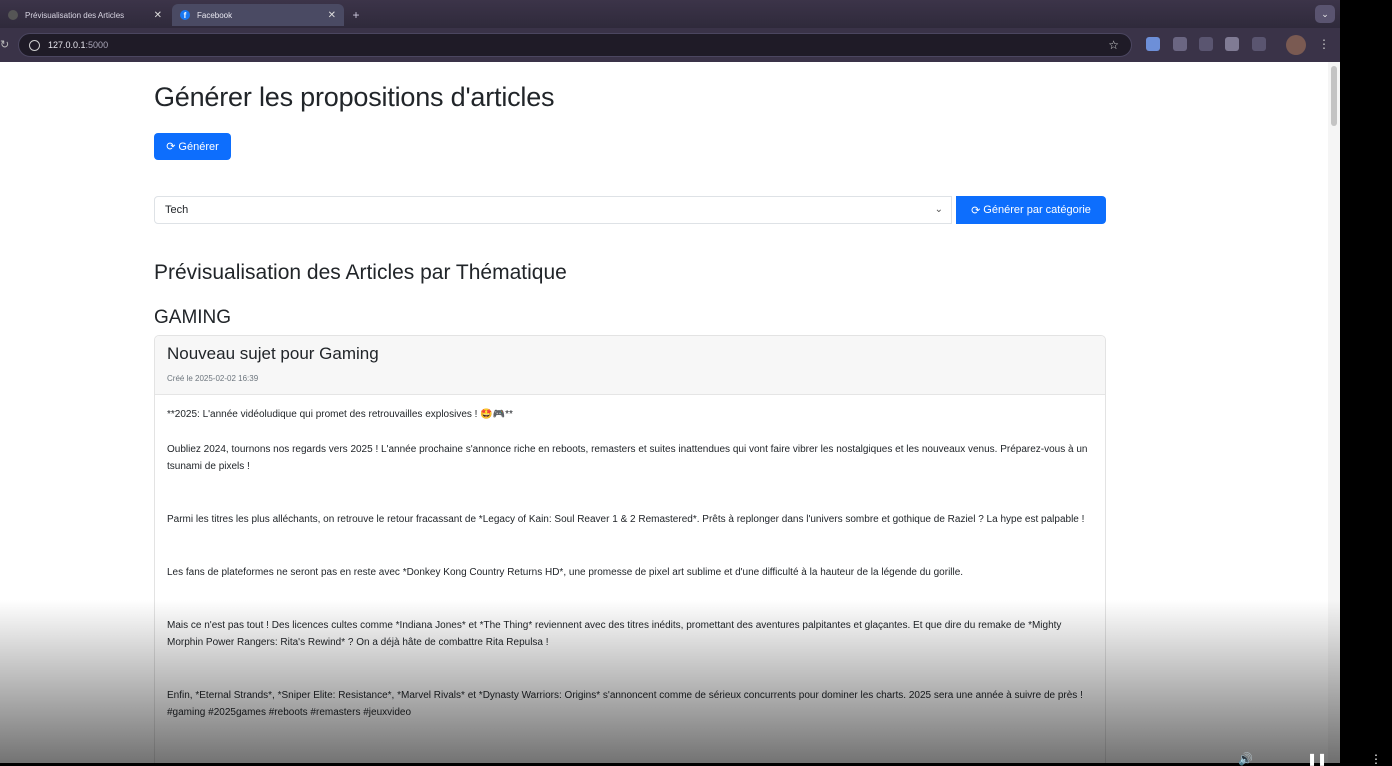 This screenshot has height=766, width=1392. What do you see at coordinates (1259, 44) in the screenshot?
I see `puzzle-extensions-icon` at bounding box center [1259, 44].